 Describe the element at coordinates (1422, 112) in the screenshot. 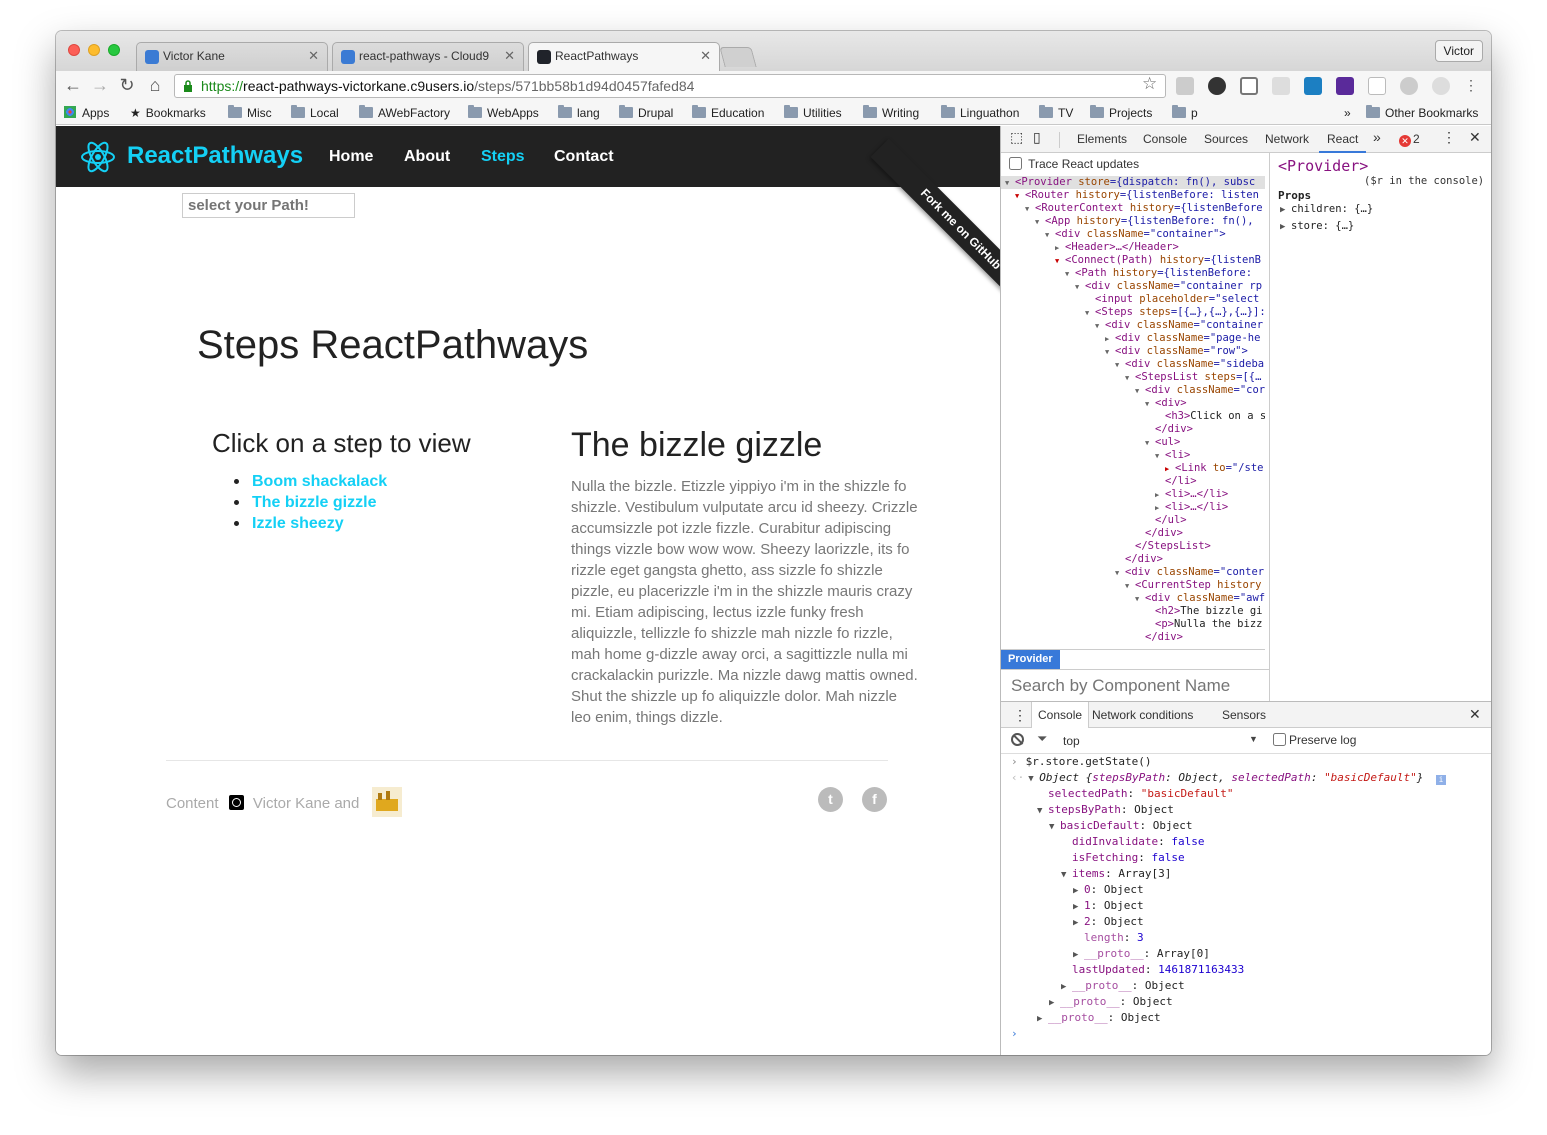

I see `other-bookmarks: Other Bookmarks` at that location.